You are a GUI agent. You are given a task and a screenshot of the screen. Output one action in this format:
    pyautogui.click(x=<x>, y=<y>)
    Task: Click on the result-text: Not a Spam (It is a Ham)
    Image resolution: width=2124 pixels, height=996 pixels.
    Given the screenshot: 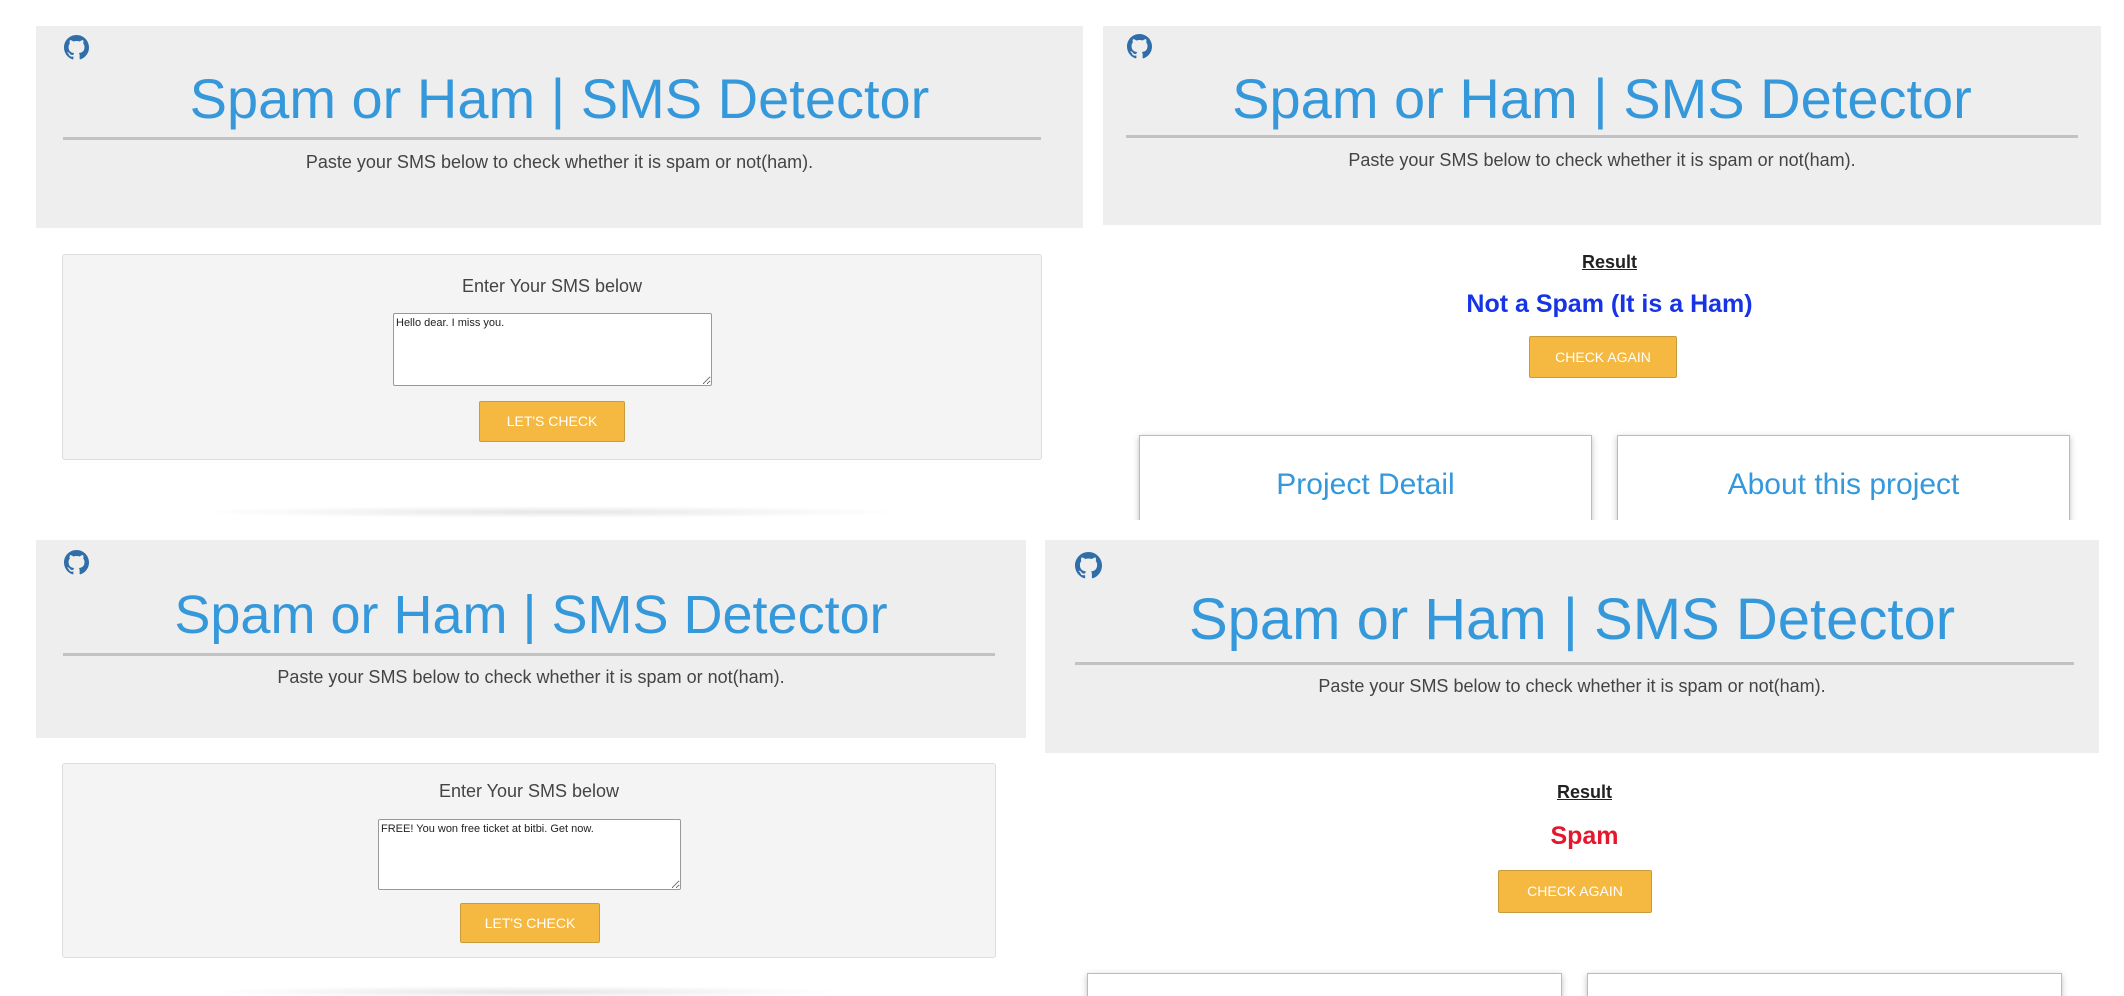 What is the action you would take?
    pyautogui.click(x=1609, y=304)
    